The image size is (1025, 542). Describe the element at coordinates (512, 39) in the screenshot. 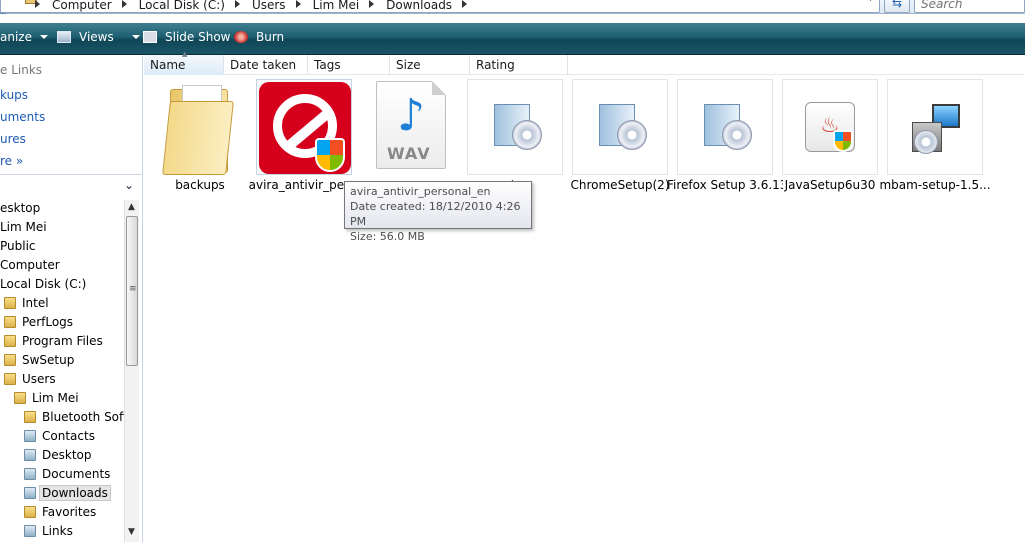

I see `command-toolbar: anize Views Slide Show Burn` at that location.